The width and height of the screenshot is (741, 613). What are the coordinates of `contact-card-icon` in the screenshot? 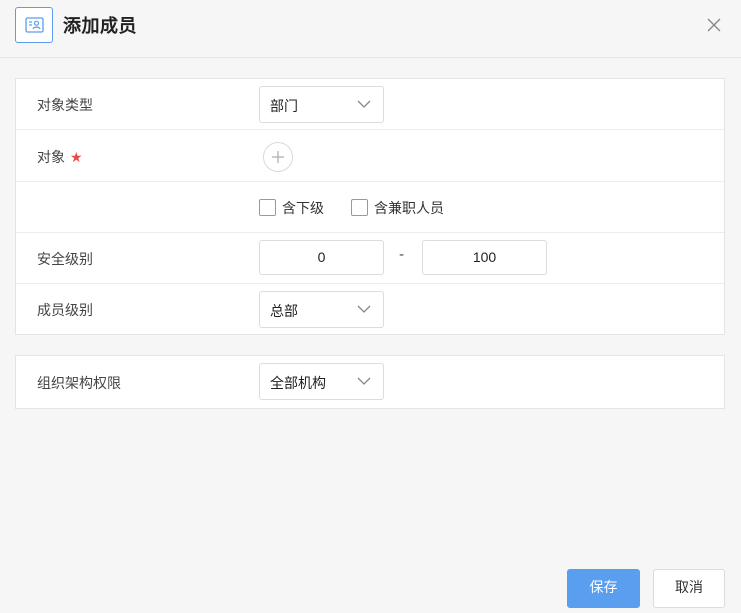 It's located at (34, 25).